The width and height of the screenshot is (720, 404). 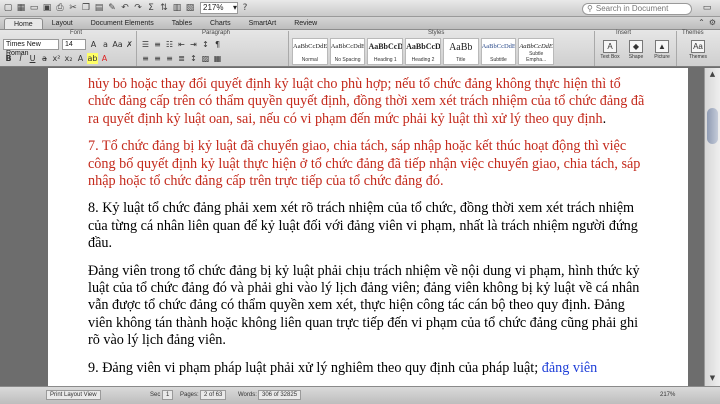 I want to click on view-label: Print Layout View, so click(x=73, y=395).